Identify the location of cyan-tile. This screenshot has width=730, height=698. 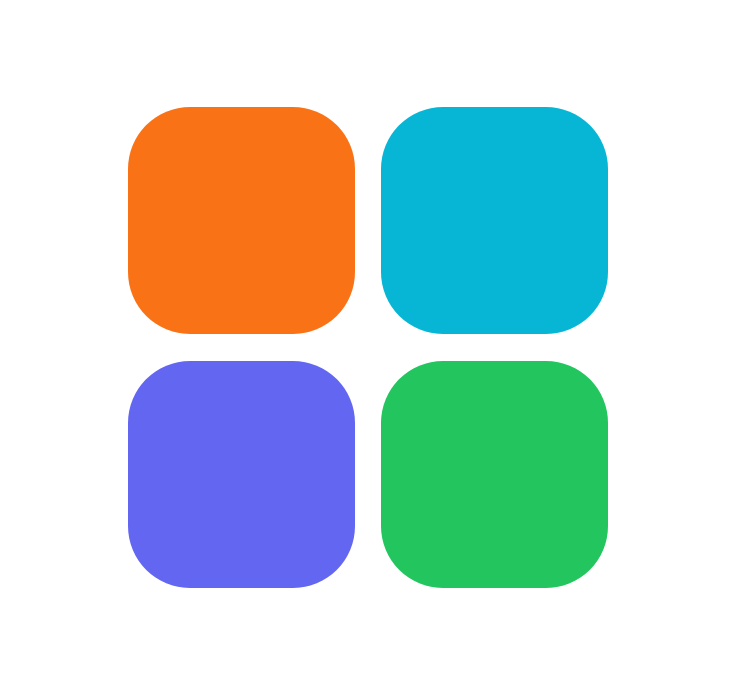
(494, 220).